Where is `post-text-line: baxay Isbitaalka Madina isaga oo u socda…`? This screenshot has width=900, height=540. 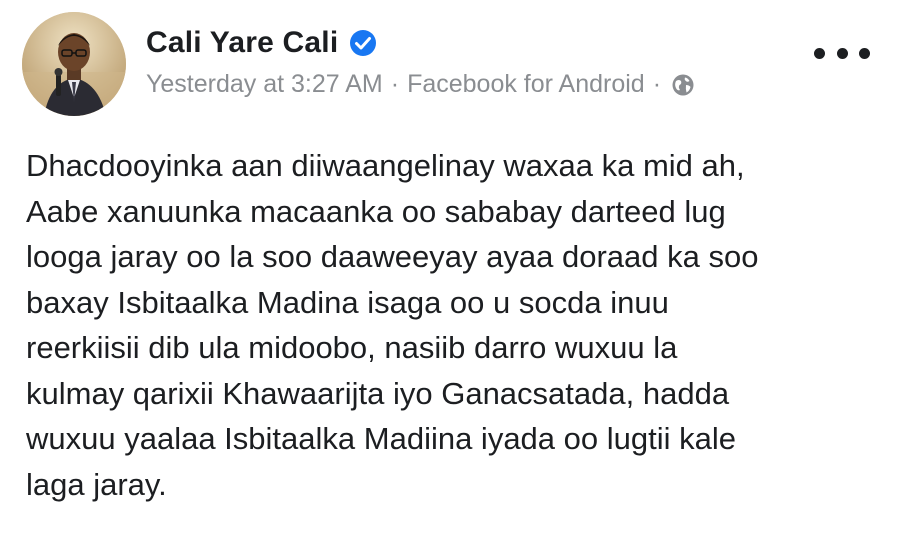
post-text-line: baxay Isbitaalka Madina isaga oo u socda… is located at coordinates (347, 302).